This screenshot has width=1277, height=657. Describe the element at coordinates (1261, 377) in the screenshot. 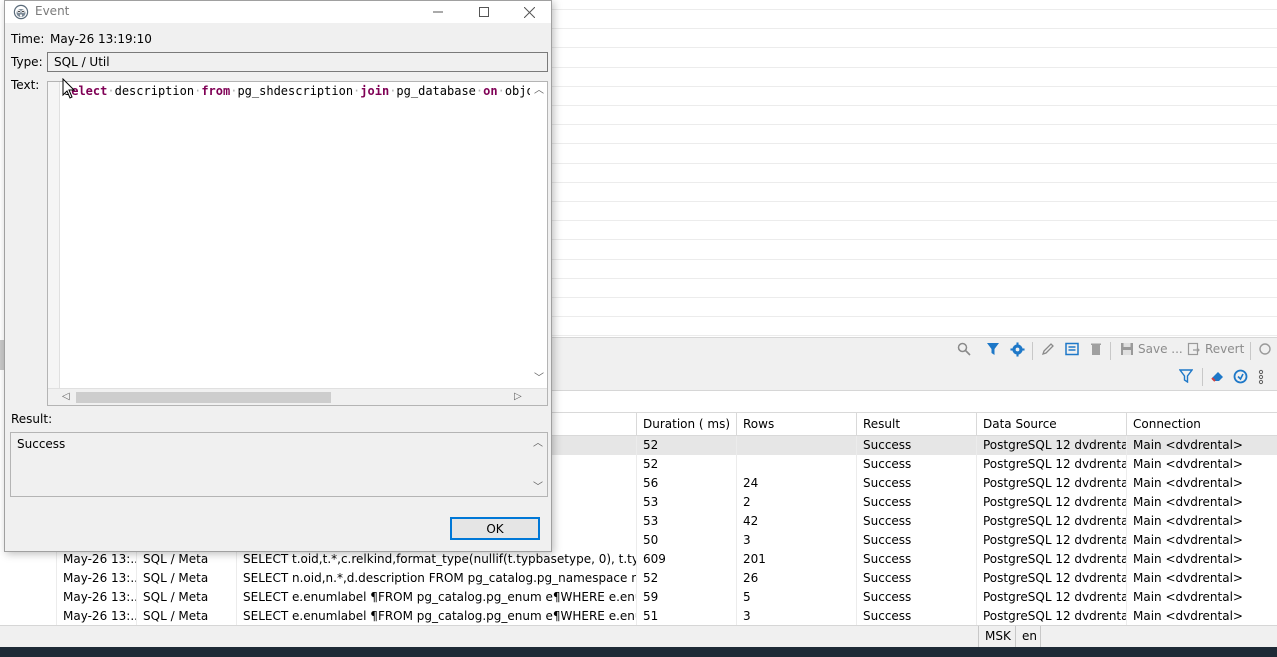

I see `more-options-icon` at that location.